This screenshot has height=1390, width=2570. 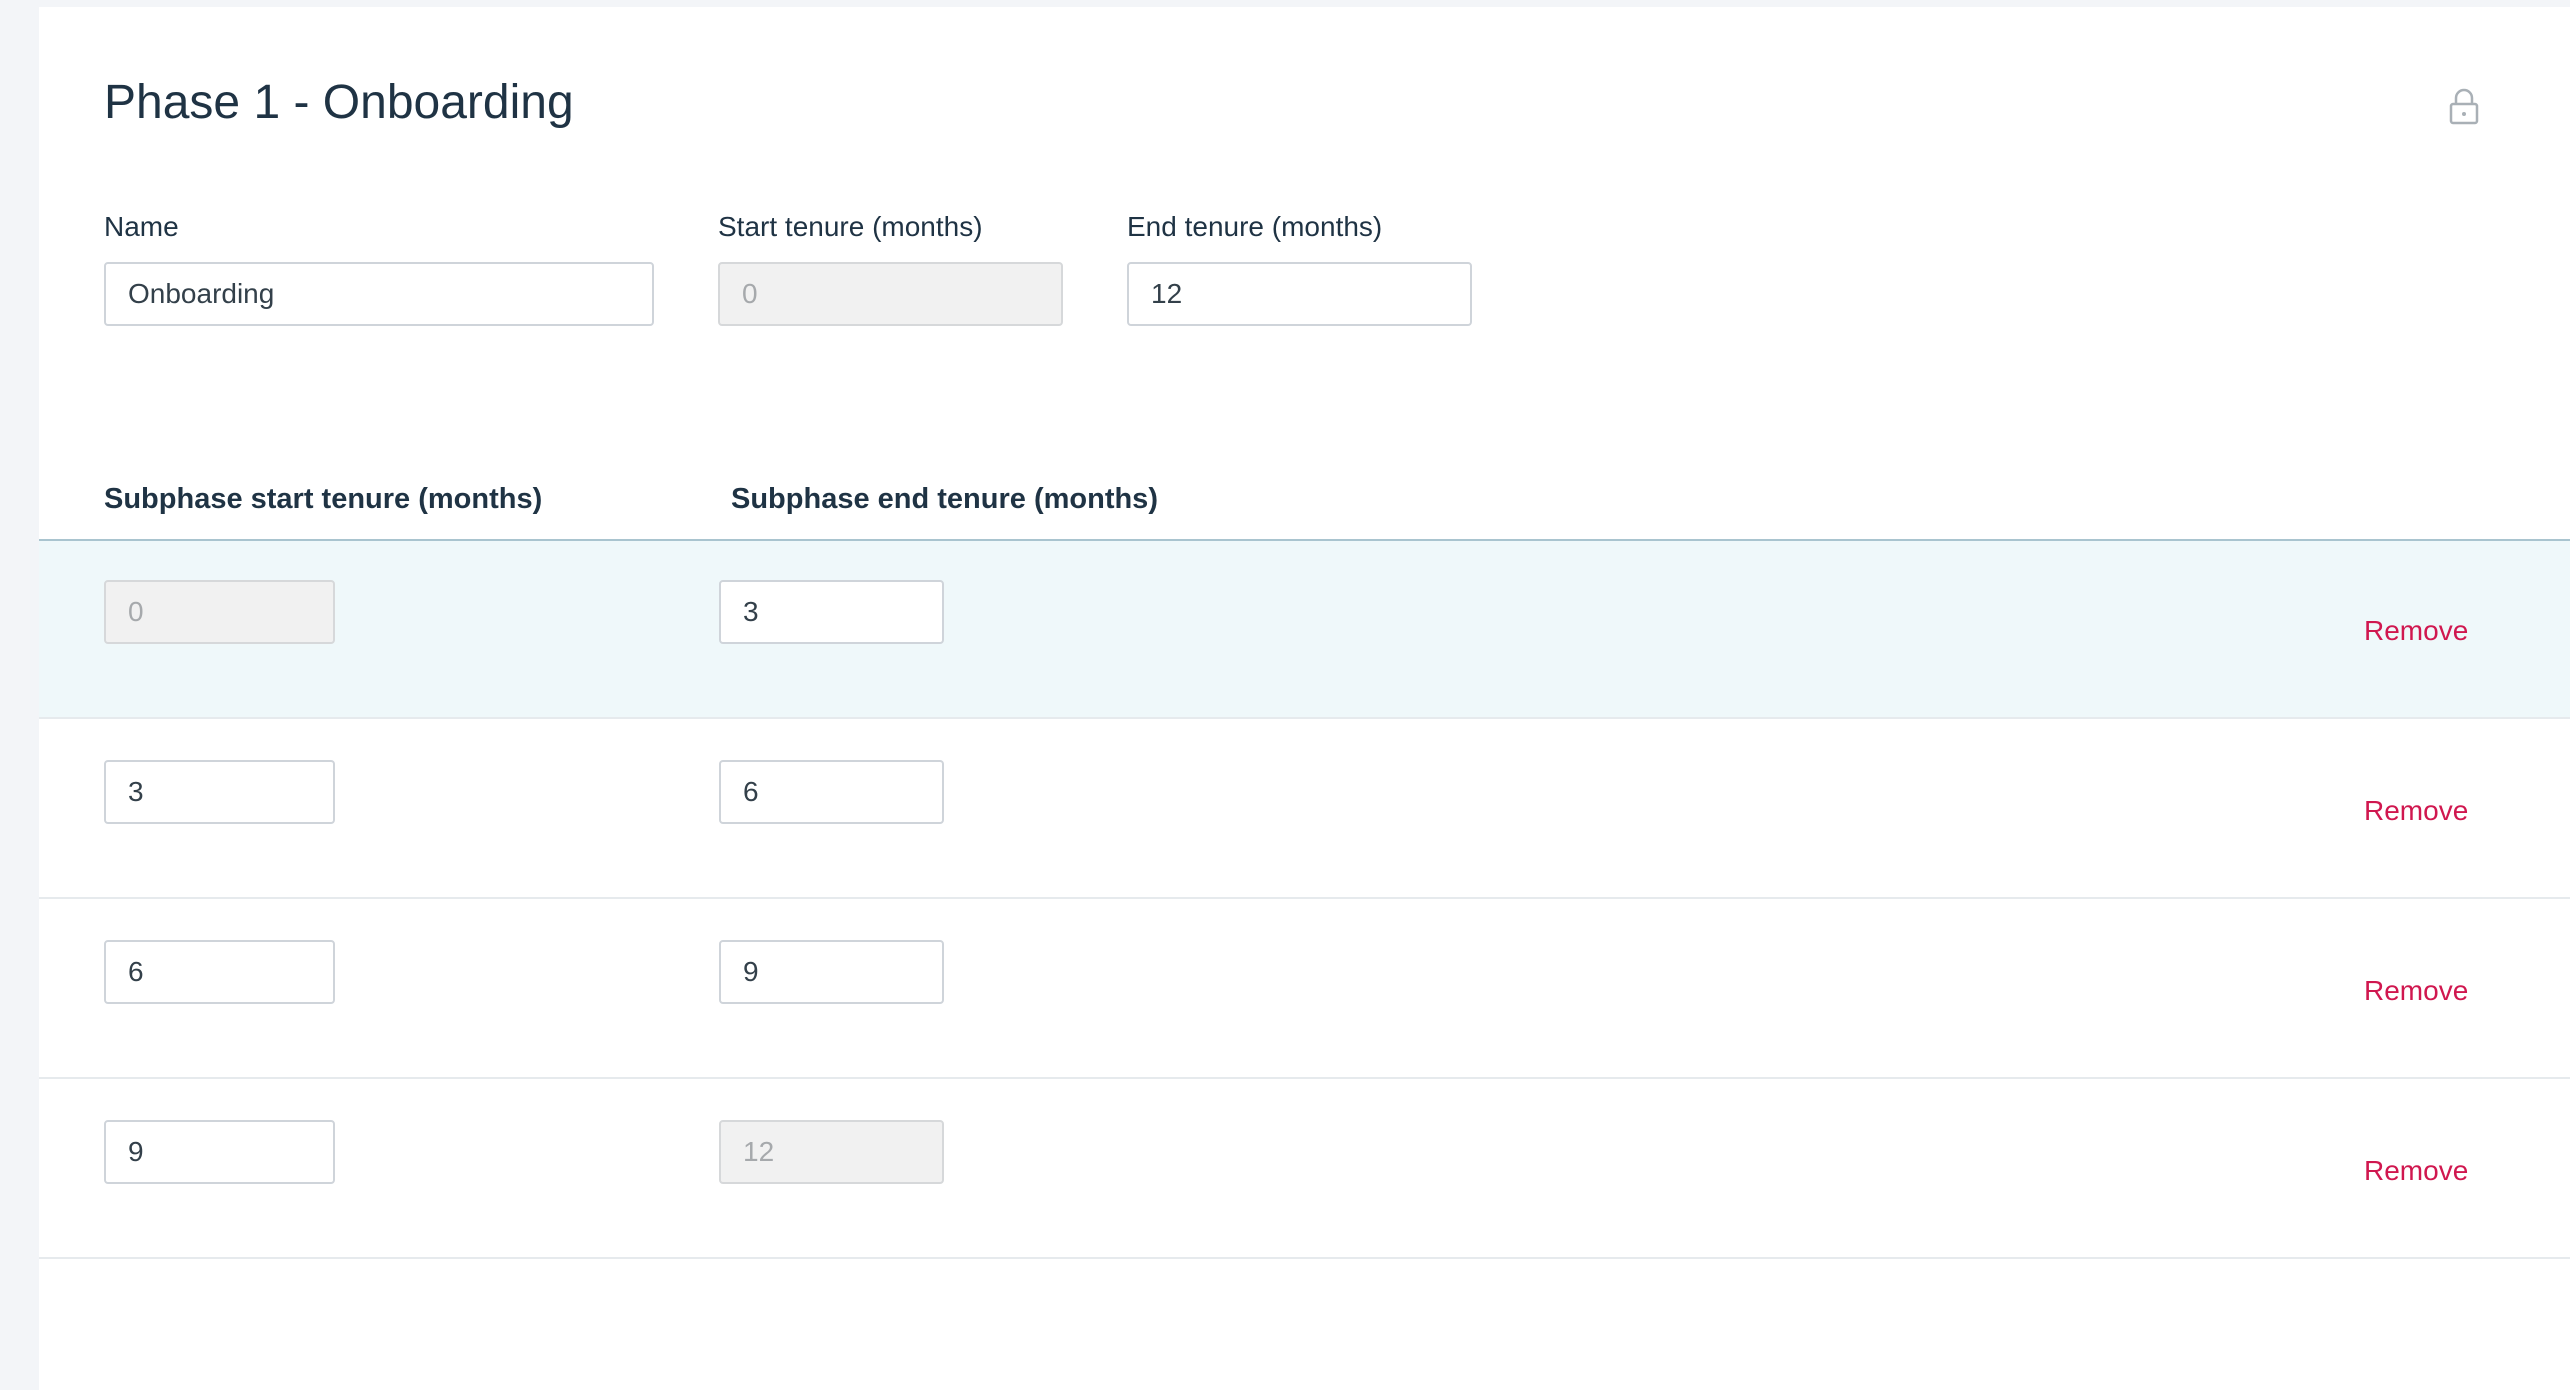 What do you see at coordinates (379, 294) in the screenshot?
I see `name-field` at bounding box center [379, 294].